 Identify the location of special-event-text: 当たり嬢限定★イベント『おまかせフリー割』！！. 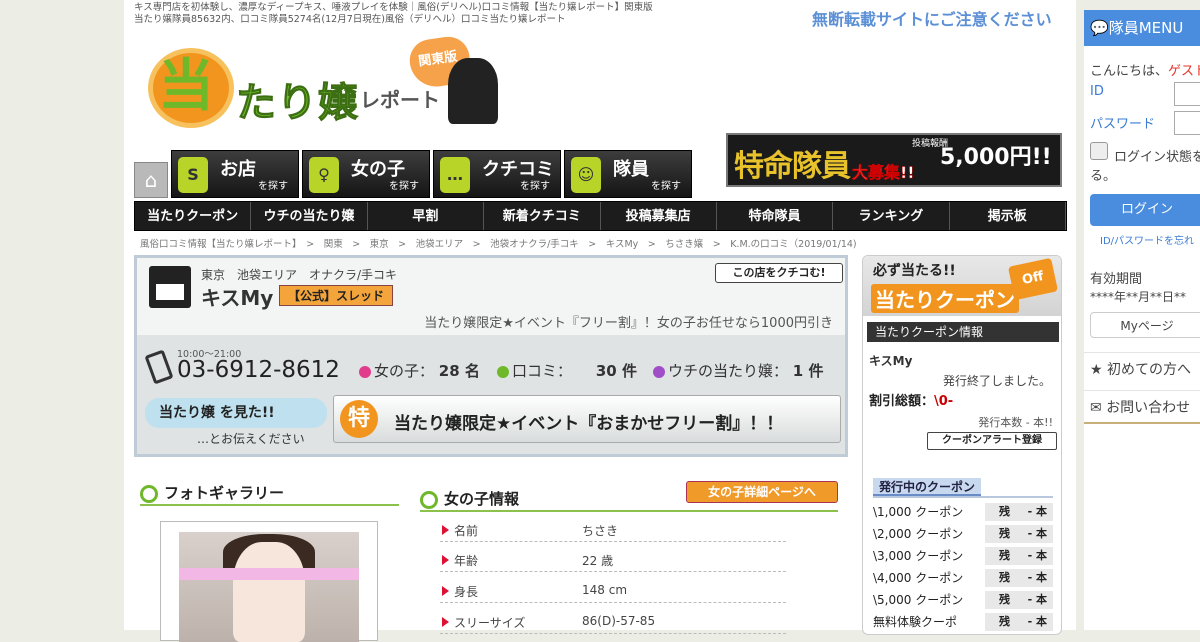
(589, 424).